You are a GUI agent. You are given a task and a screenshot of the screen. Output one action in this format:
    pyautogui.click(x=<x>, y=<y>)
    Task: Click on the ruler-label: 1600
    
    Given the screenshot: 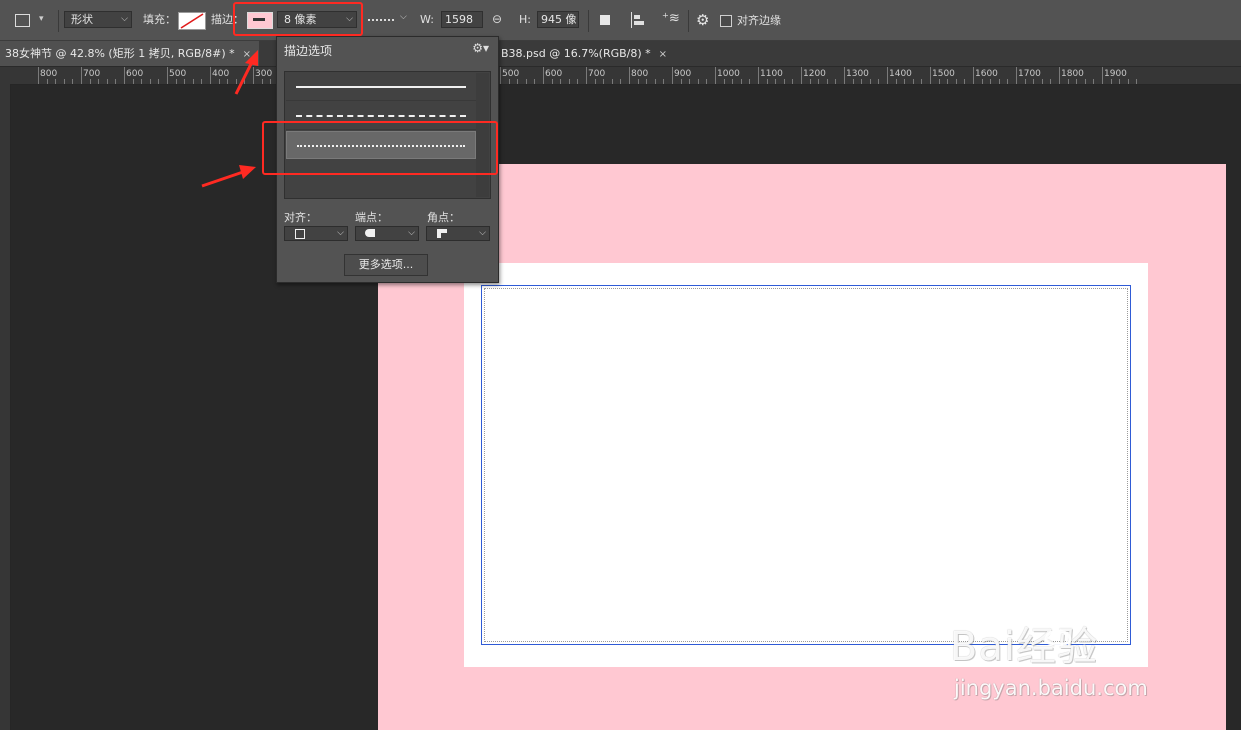 What is the action you would take?
    pyautogui.click(x=986, y=74)
    